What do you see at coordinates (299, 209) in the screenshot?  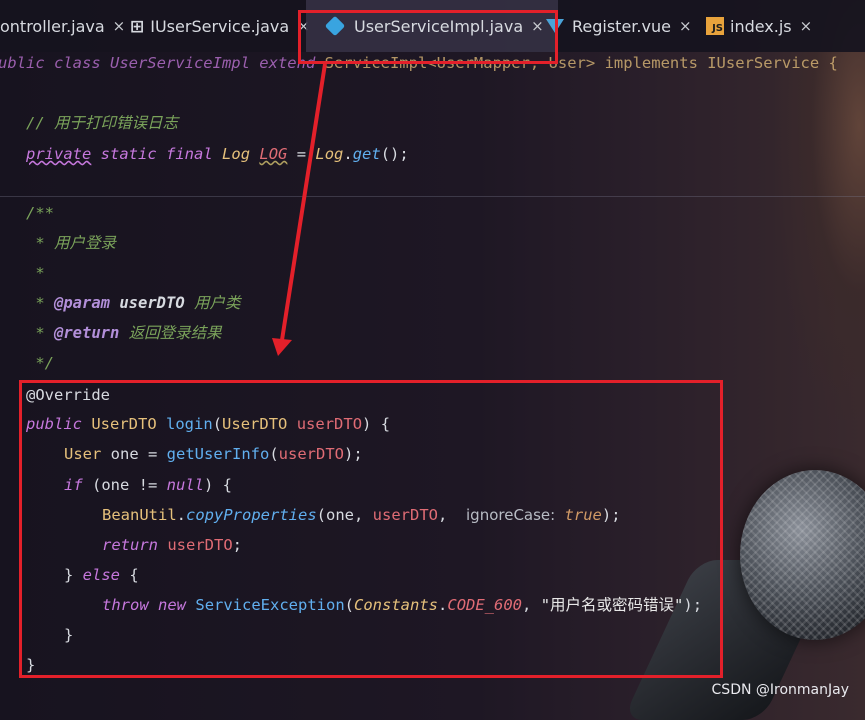 I see `annotation-arrow` at bounding box center [299, 209].